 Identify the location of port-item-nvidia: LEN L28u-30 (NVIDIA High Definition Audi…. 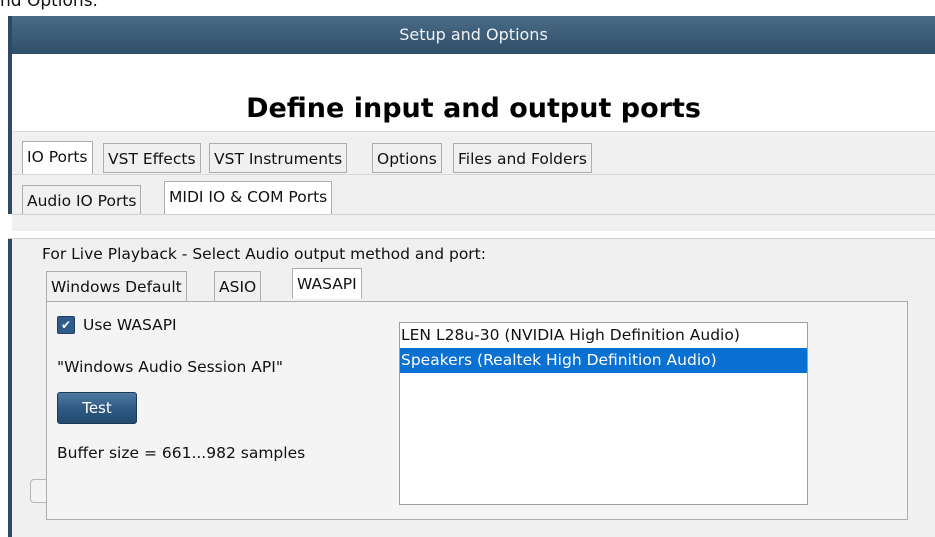
(603, 335).